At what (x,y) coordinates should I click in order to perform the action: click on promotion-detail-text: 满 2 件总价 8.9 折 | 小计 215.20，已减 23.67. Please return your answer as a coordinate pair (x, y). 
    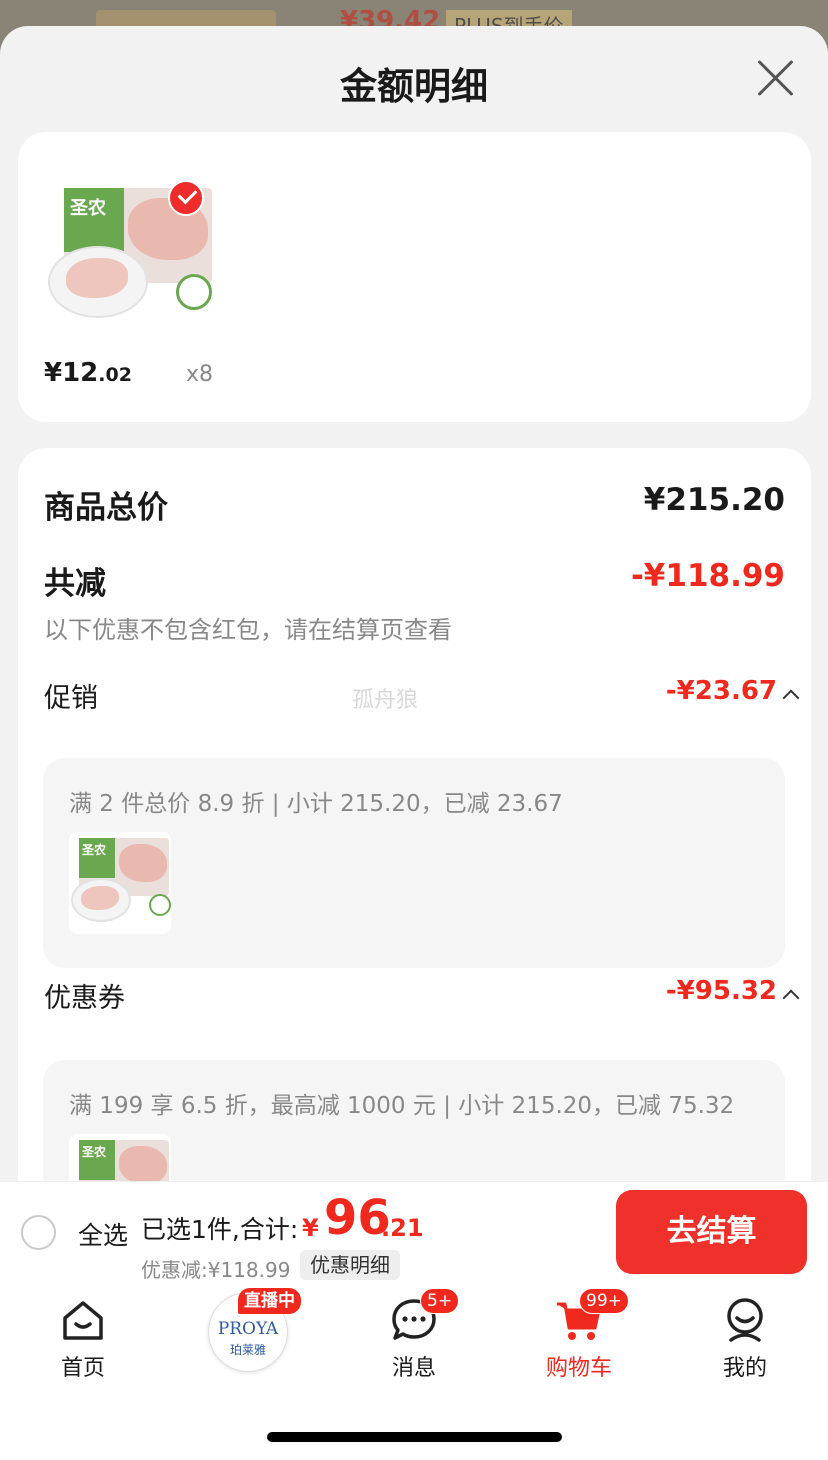
    Looking at the image, I should click on (316, 804).